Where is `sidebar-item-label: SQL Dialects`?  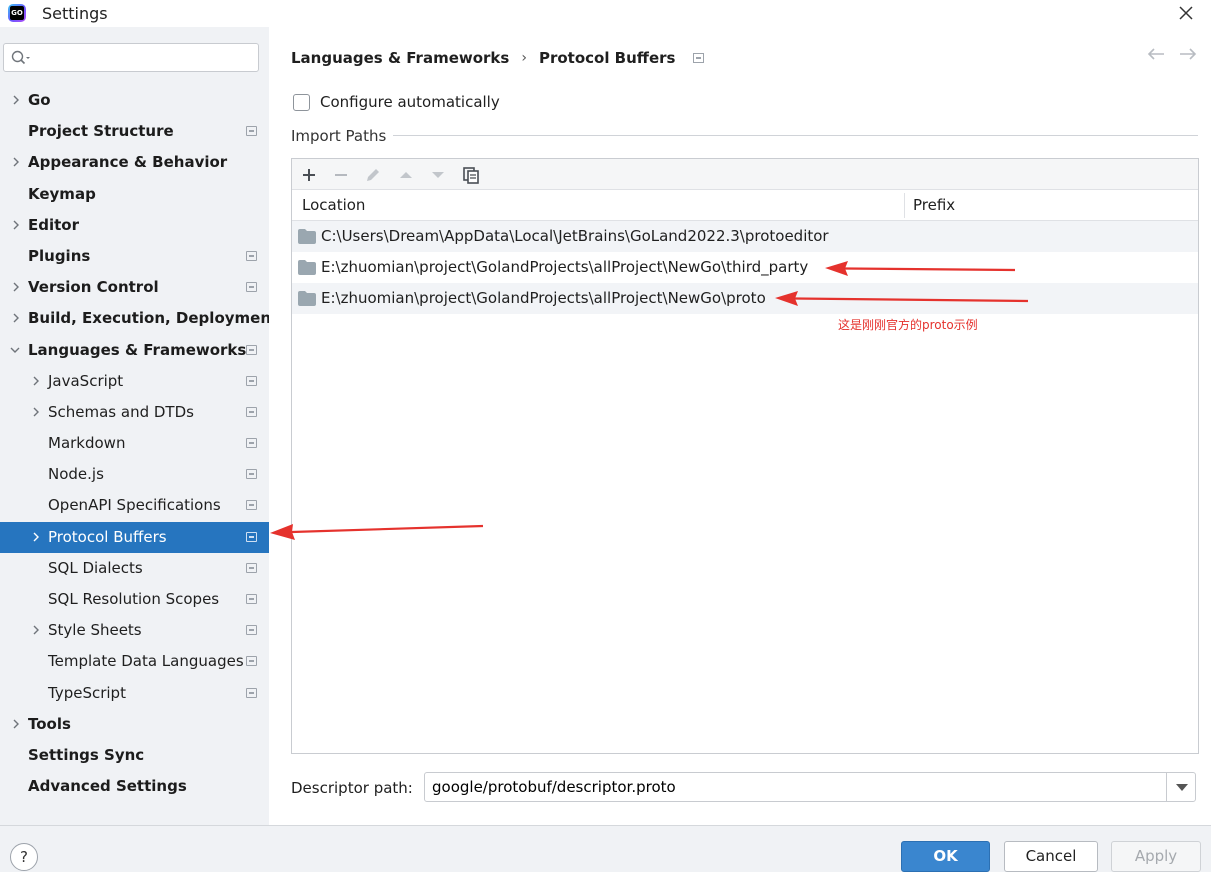
sidebar-item-label: SQL Dialects is located at coordinates (95, 567).